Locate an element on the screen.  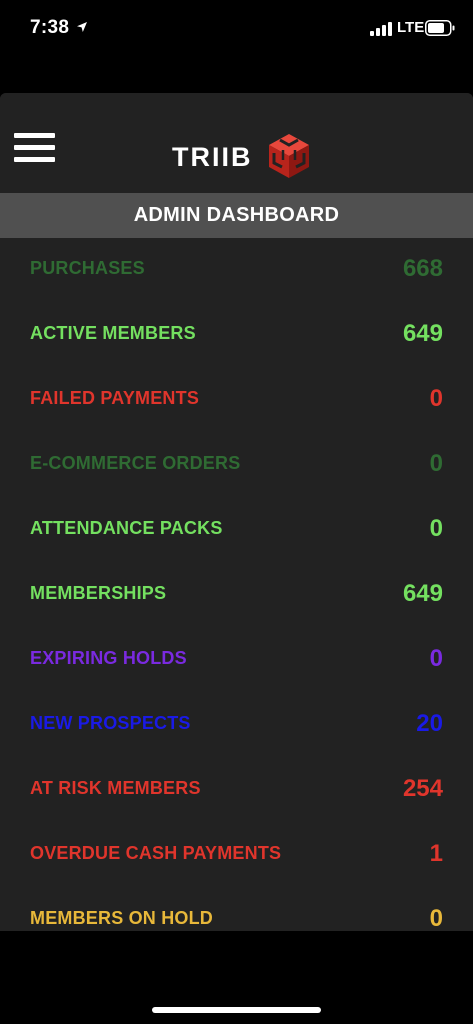
stat-row-new-prospects: NEW PROSPECTS 20 is located at coordinates (236, 725).